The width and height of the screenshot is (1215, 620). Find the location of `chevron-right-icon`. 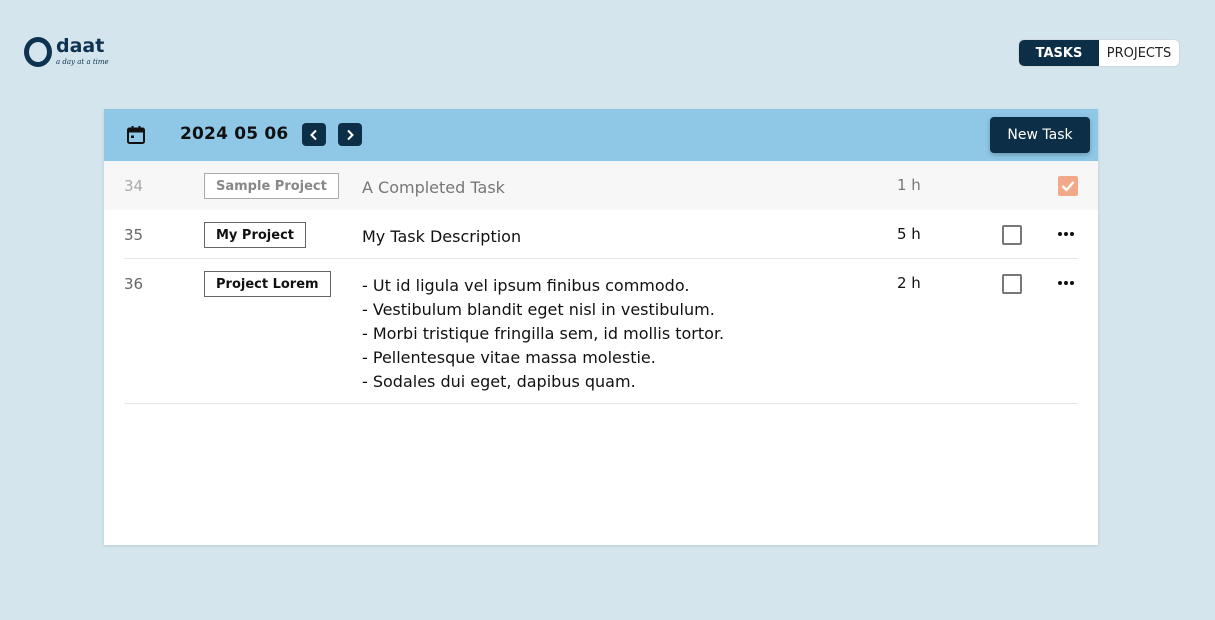

chevron-right-icon is located at coordinates (350, 134).